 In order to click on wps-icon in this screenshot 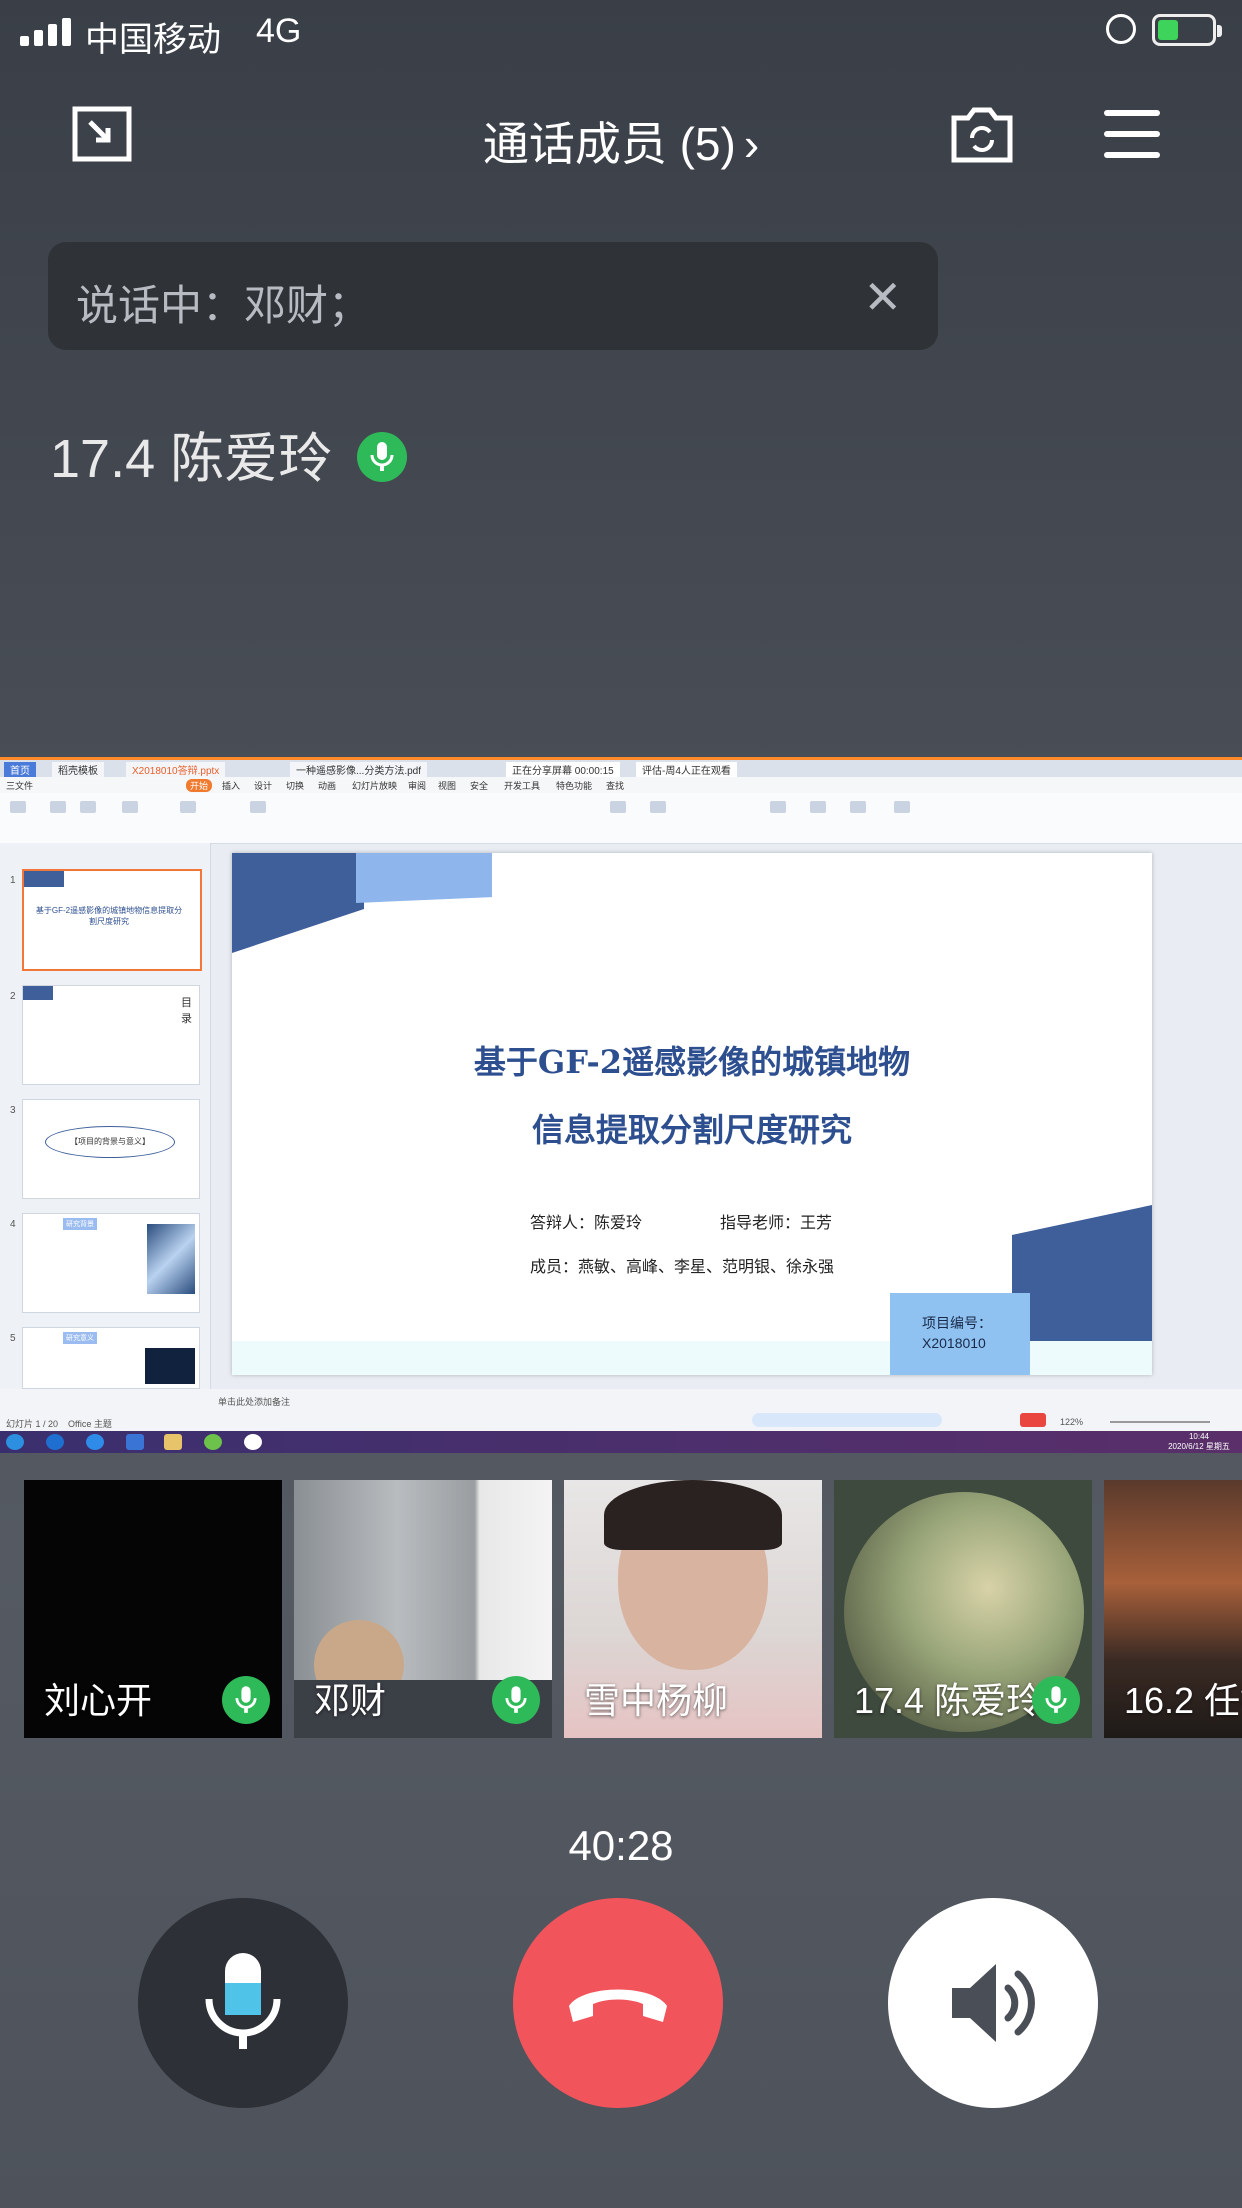, I will do `click(135, 1442)`.